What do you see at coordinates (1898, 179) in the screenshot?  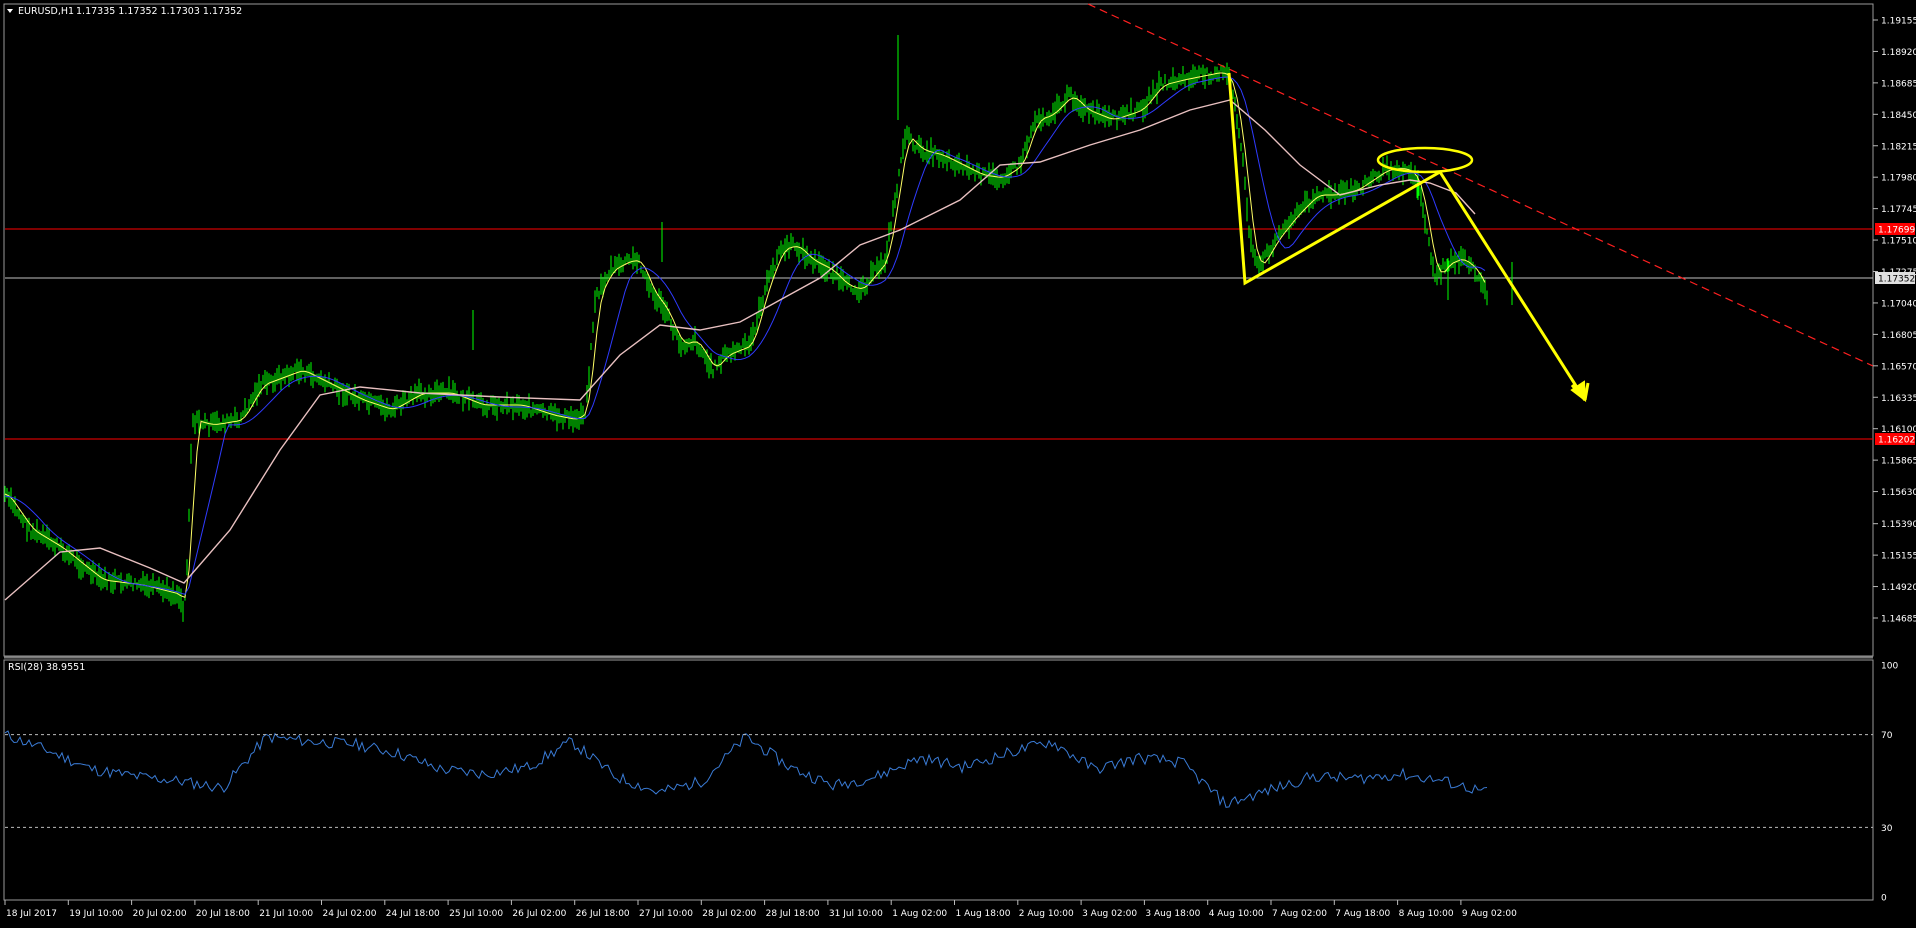 I see `price-tick-label: 1.17980` at bounding box center [1898, 179].